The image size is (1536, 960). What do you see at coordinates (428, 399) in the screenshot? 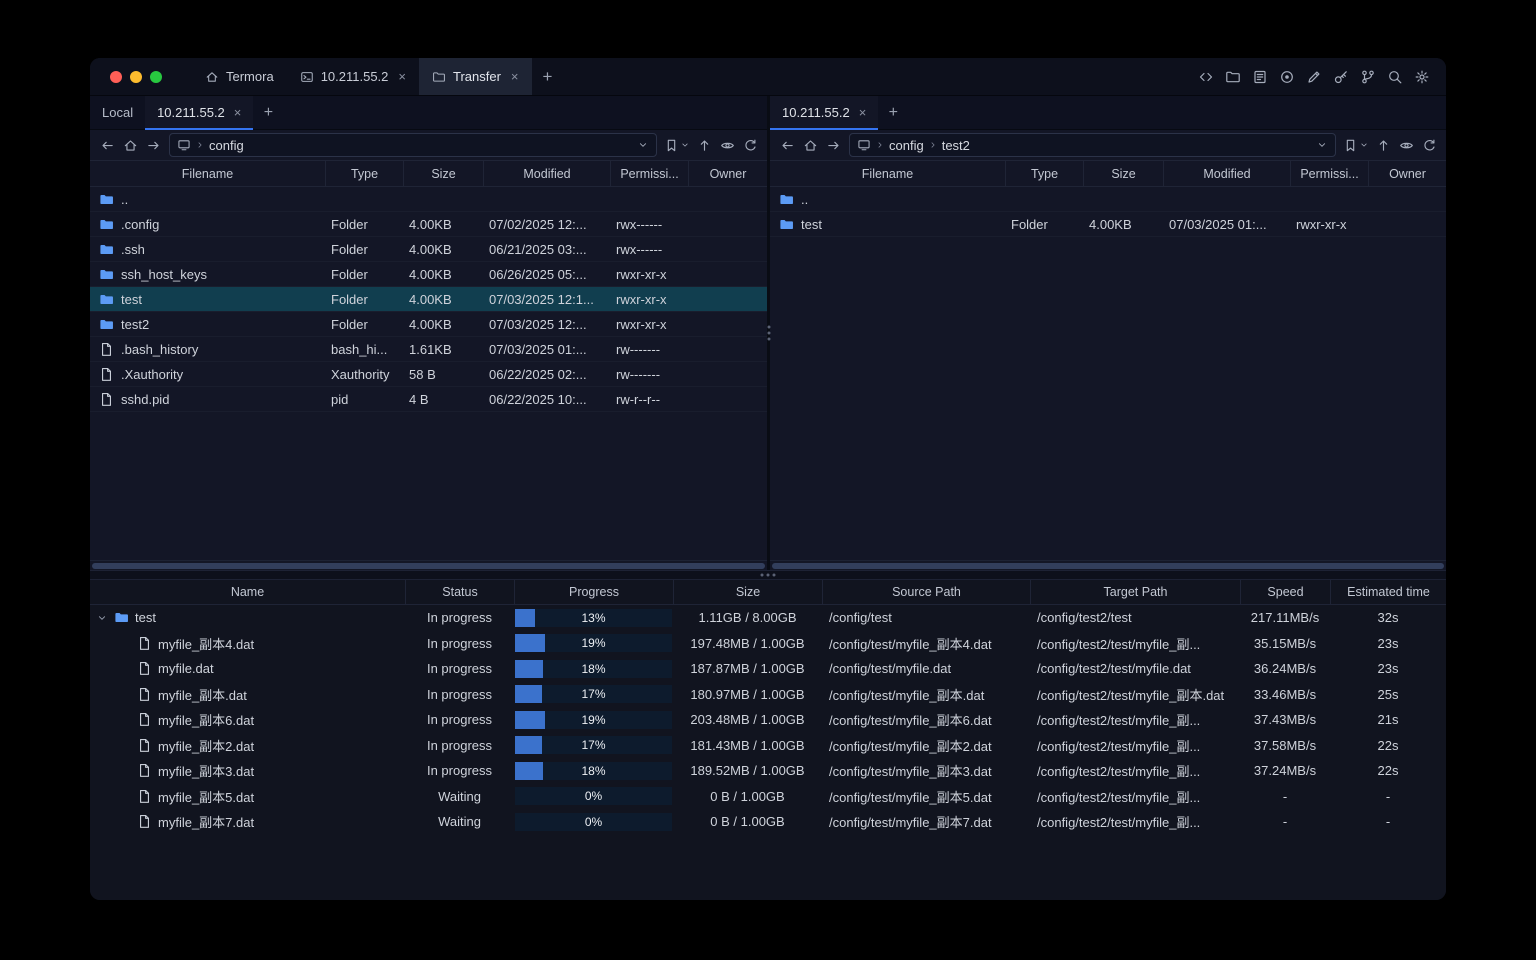
I see `file-row: sshd.pid pid 4 B 06/22/2025 10:... rw-r--r--` at bounding box center [428, 399].